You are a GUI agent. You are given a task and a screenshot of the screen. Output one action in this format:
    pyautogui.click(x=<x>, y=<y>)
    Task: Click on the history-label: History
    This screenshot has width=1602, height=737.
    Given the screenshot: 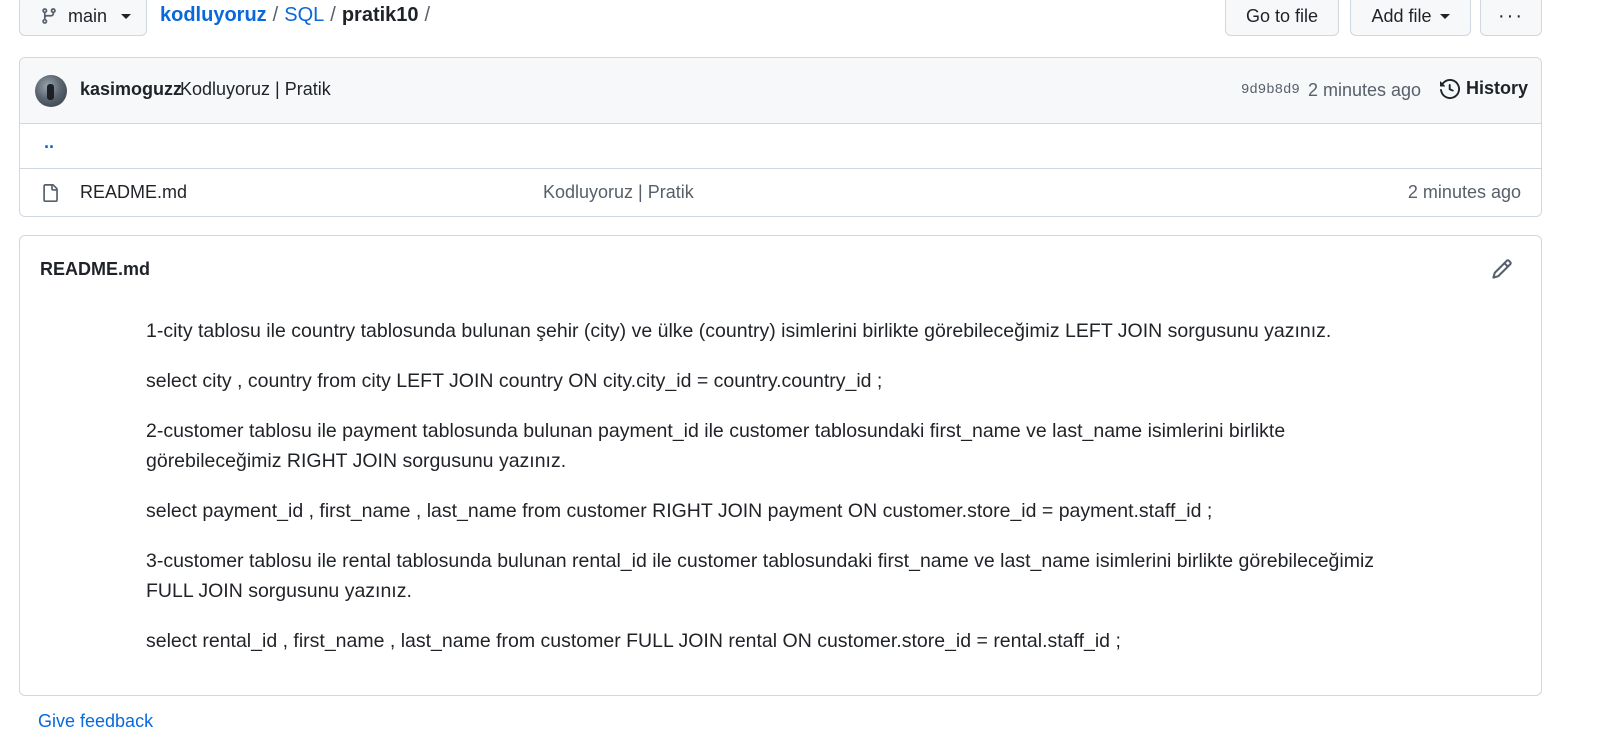 What is the action you would take?
    pyautogui.click(x=1497, y=88)
    